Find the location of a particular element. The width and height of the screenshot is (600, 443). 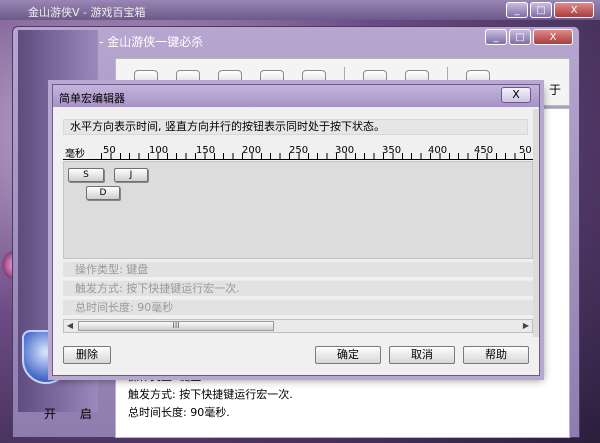

scroll-right-arrow: ▶ is located at coordinates (526, 326).